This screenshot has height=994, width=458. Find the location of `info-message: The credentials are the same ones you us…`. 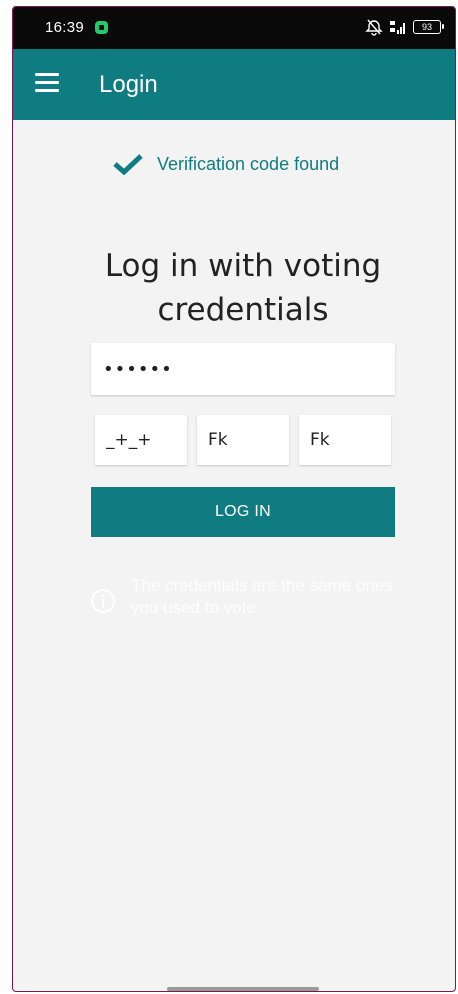

info-message: The credentials are the same ones you us… is located at coordinates (249, 597).